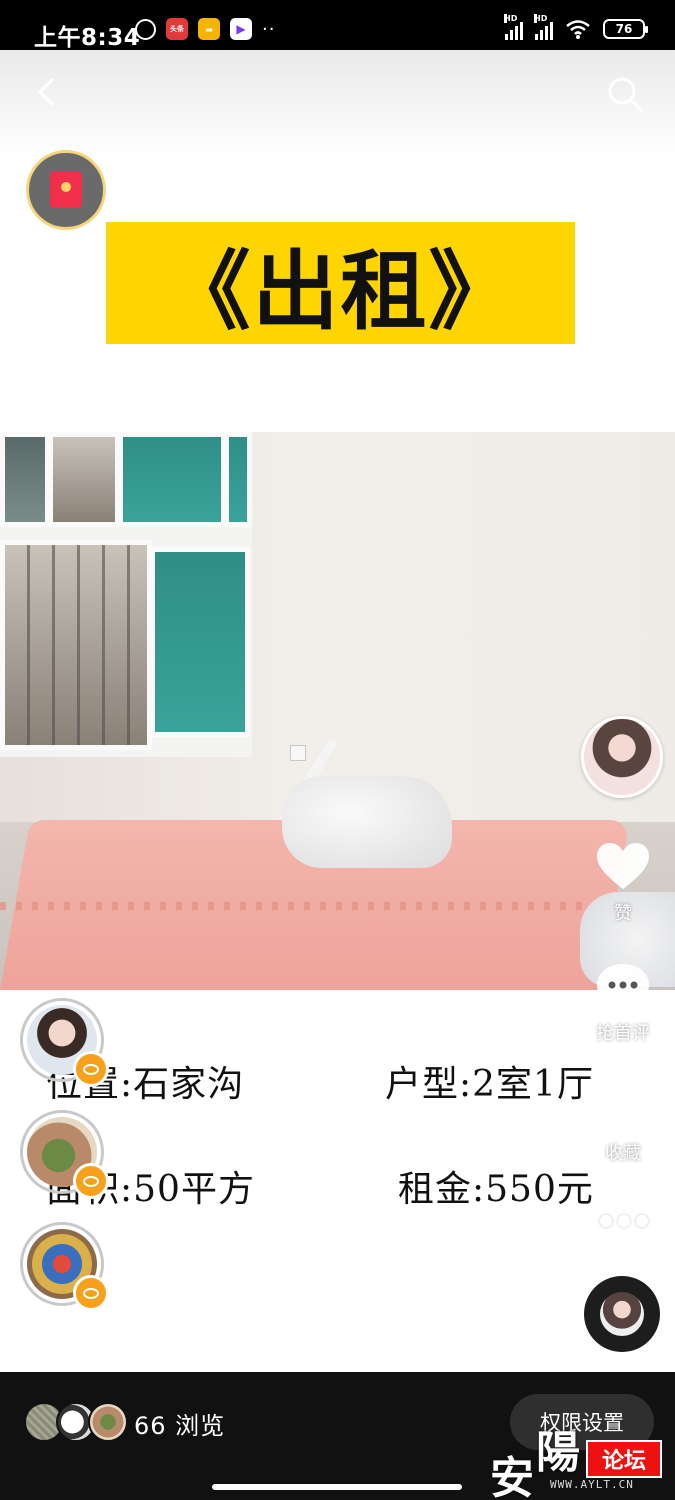 The height and width of the screenshot is (1500, 675). I want to click on favorite-label: 收藏, so click(623, 1153).